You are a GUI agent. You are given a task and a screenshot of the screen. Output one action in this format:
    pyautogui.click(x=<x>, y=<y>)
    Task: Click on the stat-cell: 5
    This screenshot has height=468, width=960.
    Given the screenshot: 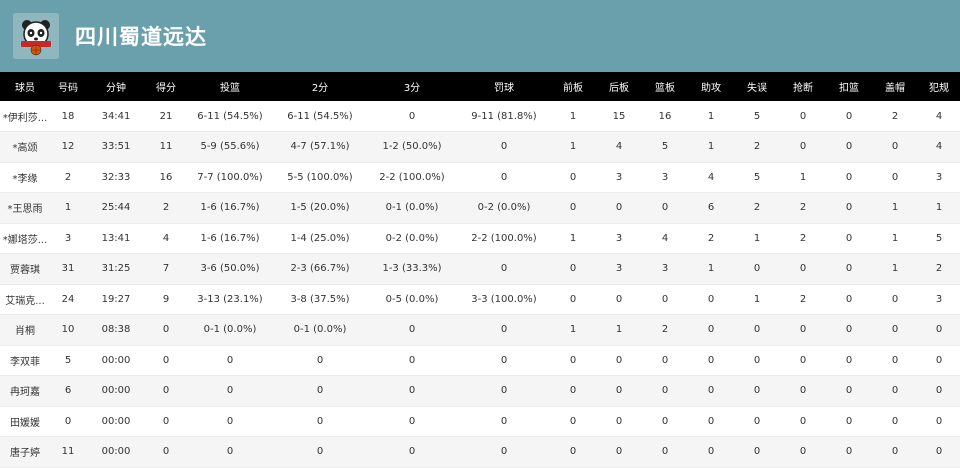 What is the action you would take?
    pyautogui.click(x=665, y=147)
    